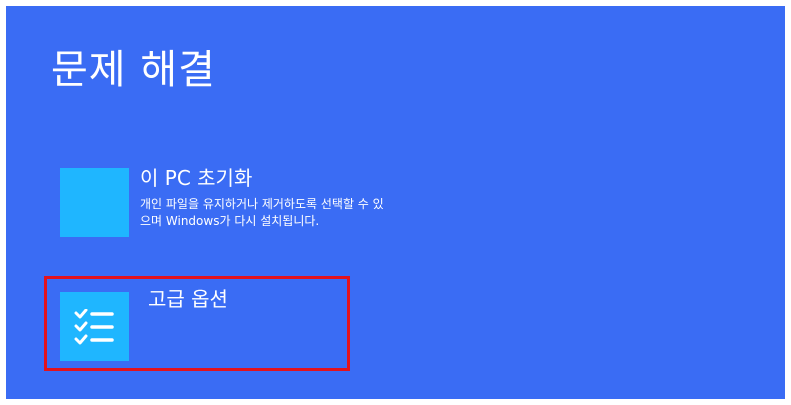 The height and width of the screenshot is (405, 791). I want to click on advanced-options-title: 고급 옵션, so click(188, 299).